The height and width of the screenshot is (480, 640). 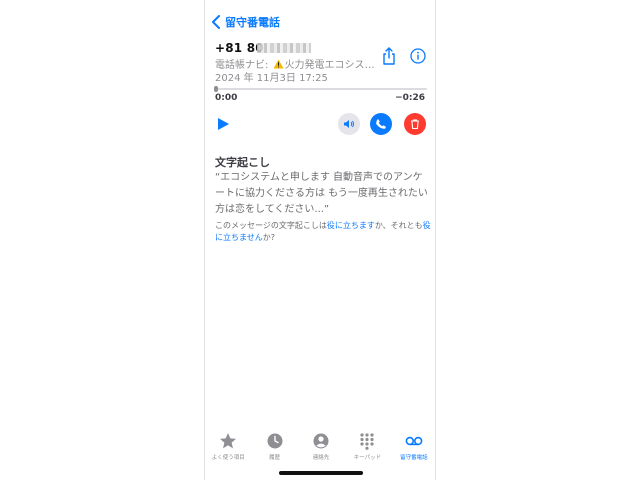 What do you see at coordinates (418, 56) in the screenshot?
I see `info-icon` at bounding box center [418, 56].